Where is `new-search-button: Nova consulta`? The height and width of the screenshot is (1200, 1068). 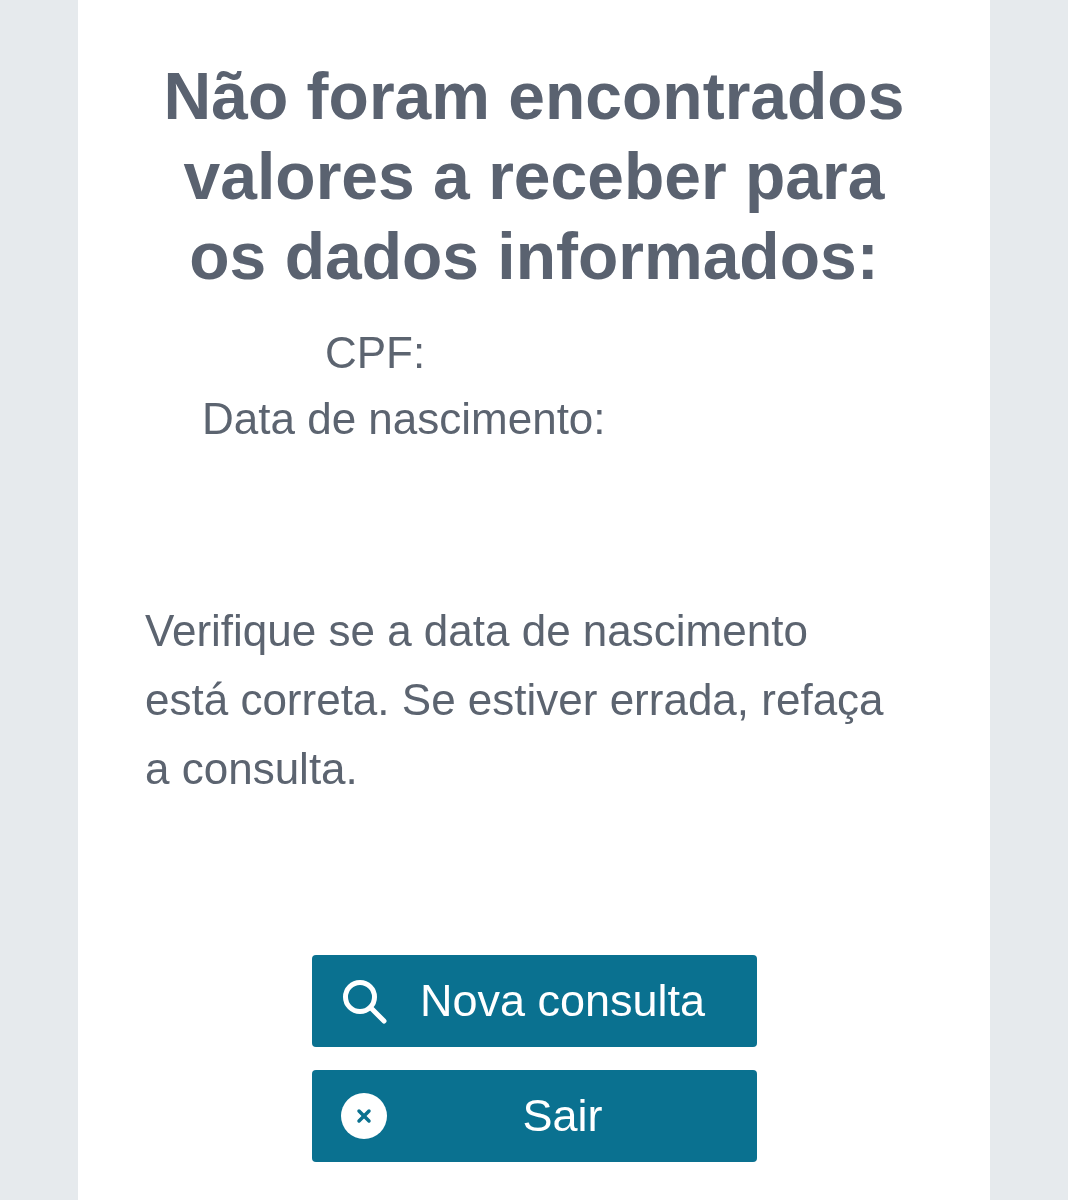
new-search-button: Nova consulta is located at coordinates (534, 1001).